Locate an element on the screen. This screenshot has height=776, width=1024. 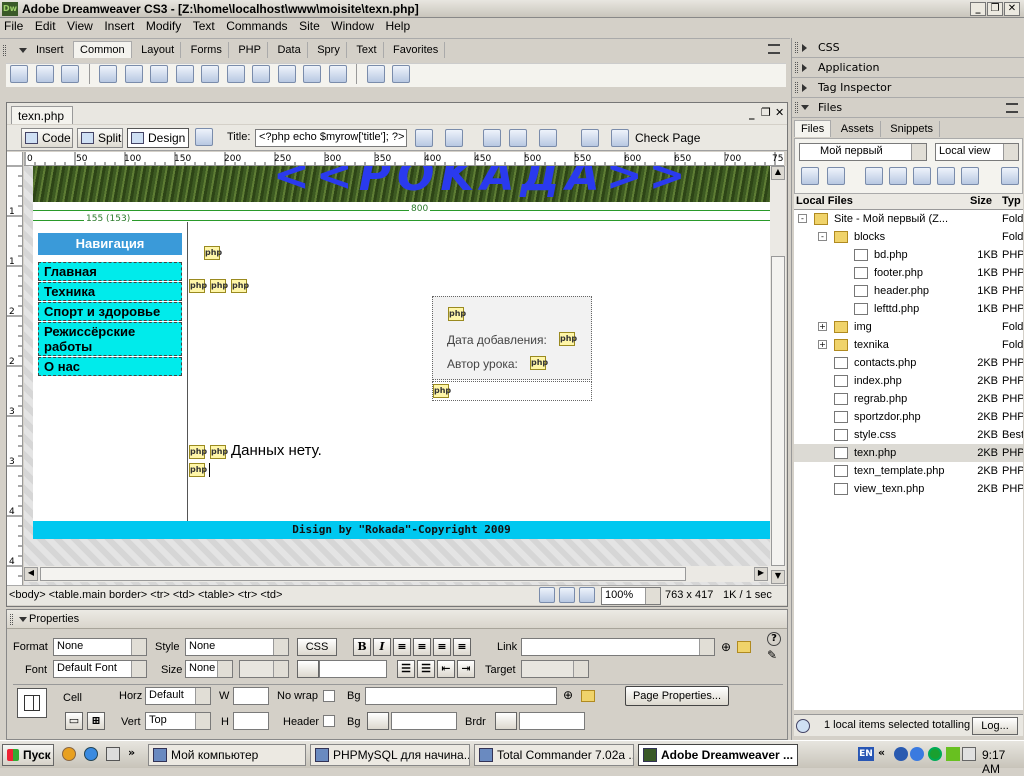
tab-layout: Layout is located at coordinates (158, 50).